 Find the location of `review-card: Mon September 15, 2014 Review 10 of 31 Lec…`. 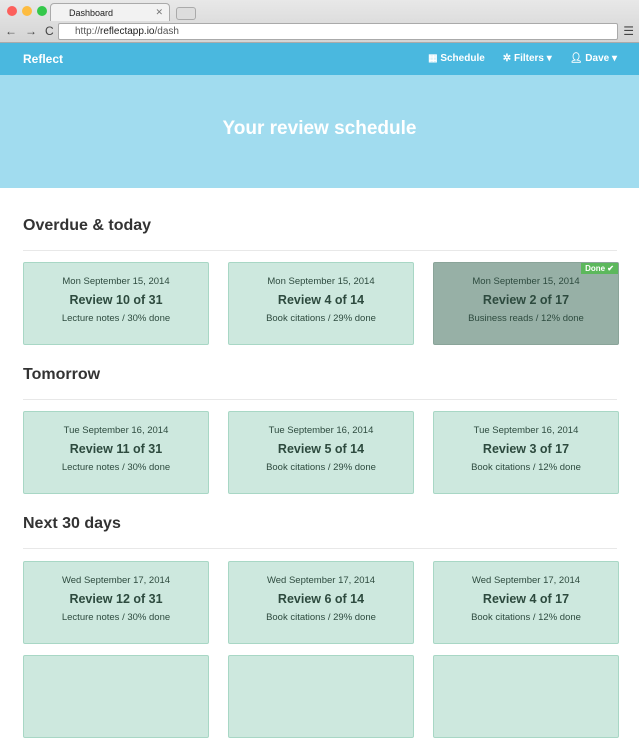

review-card: Mon September 15, 2014 Review 10 of 31 Lec… is located at coordinates (116, 303).